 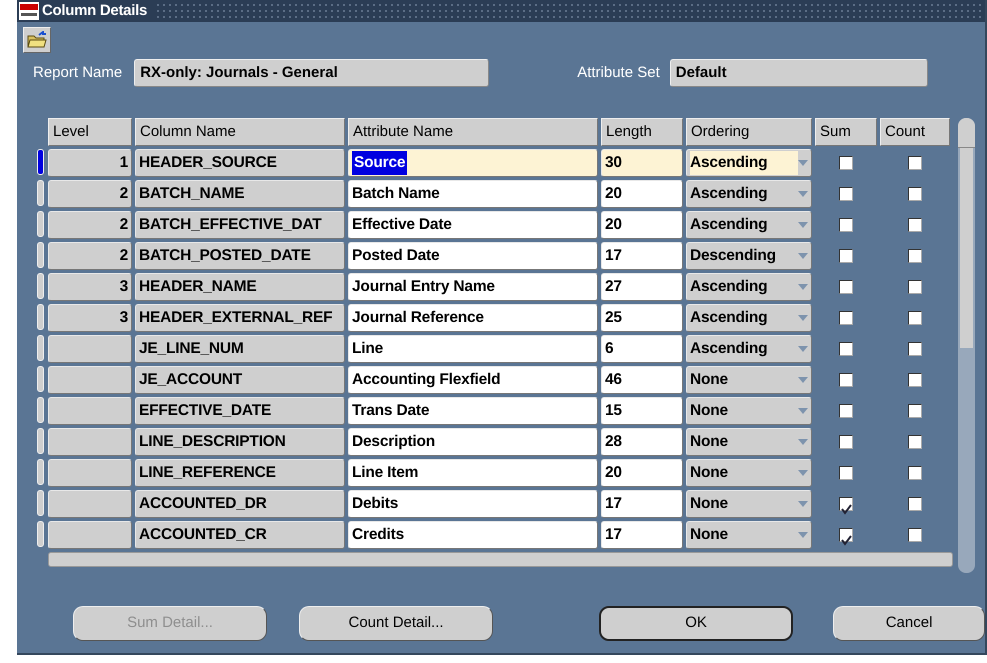 What do you see at coordinates (90, 225) in the screenshot?
I see `level-cell: 2` at bounding box center [90, 225].